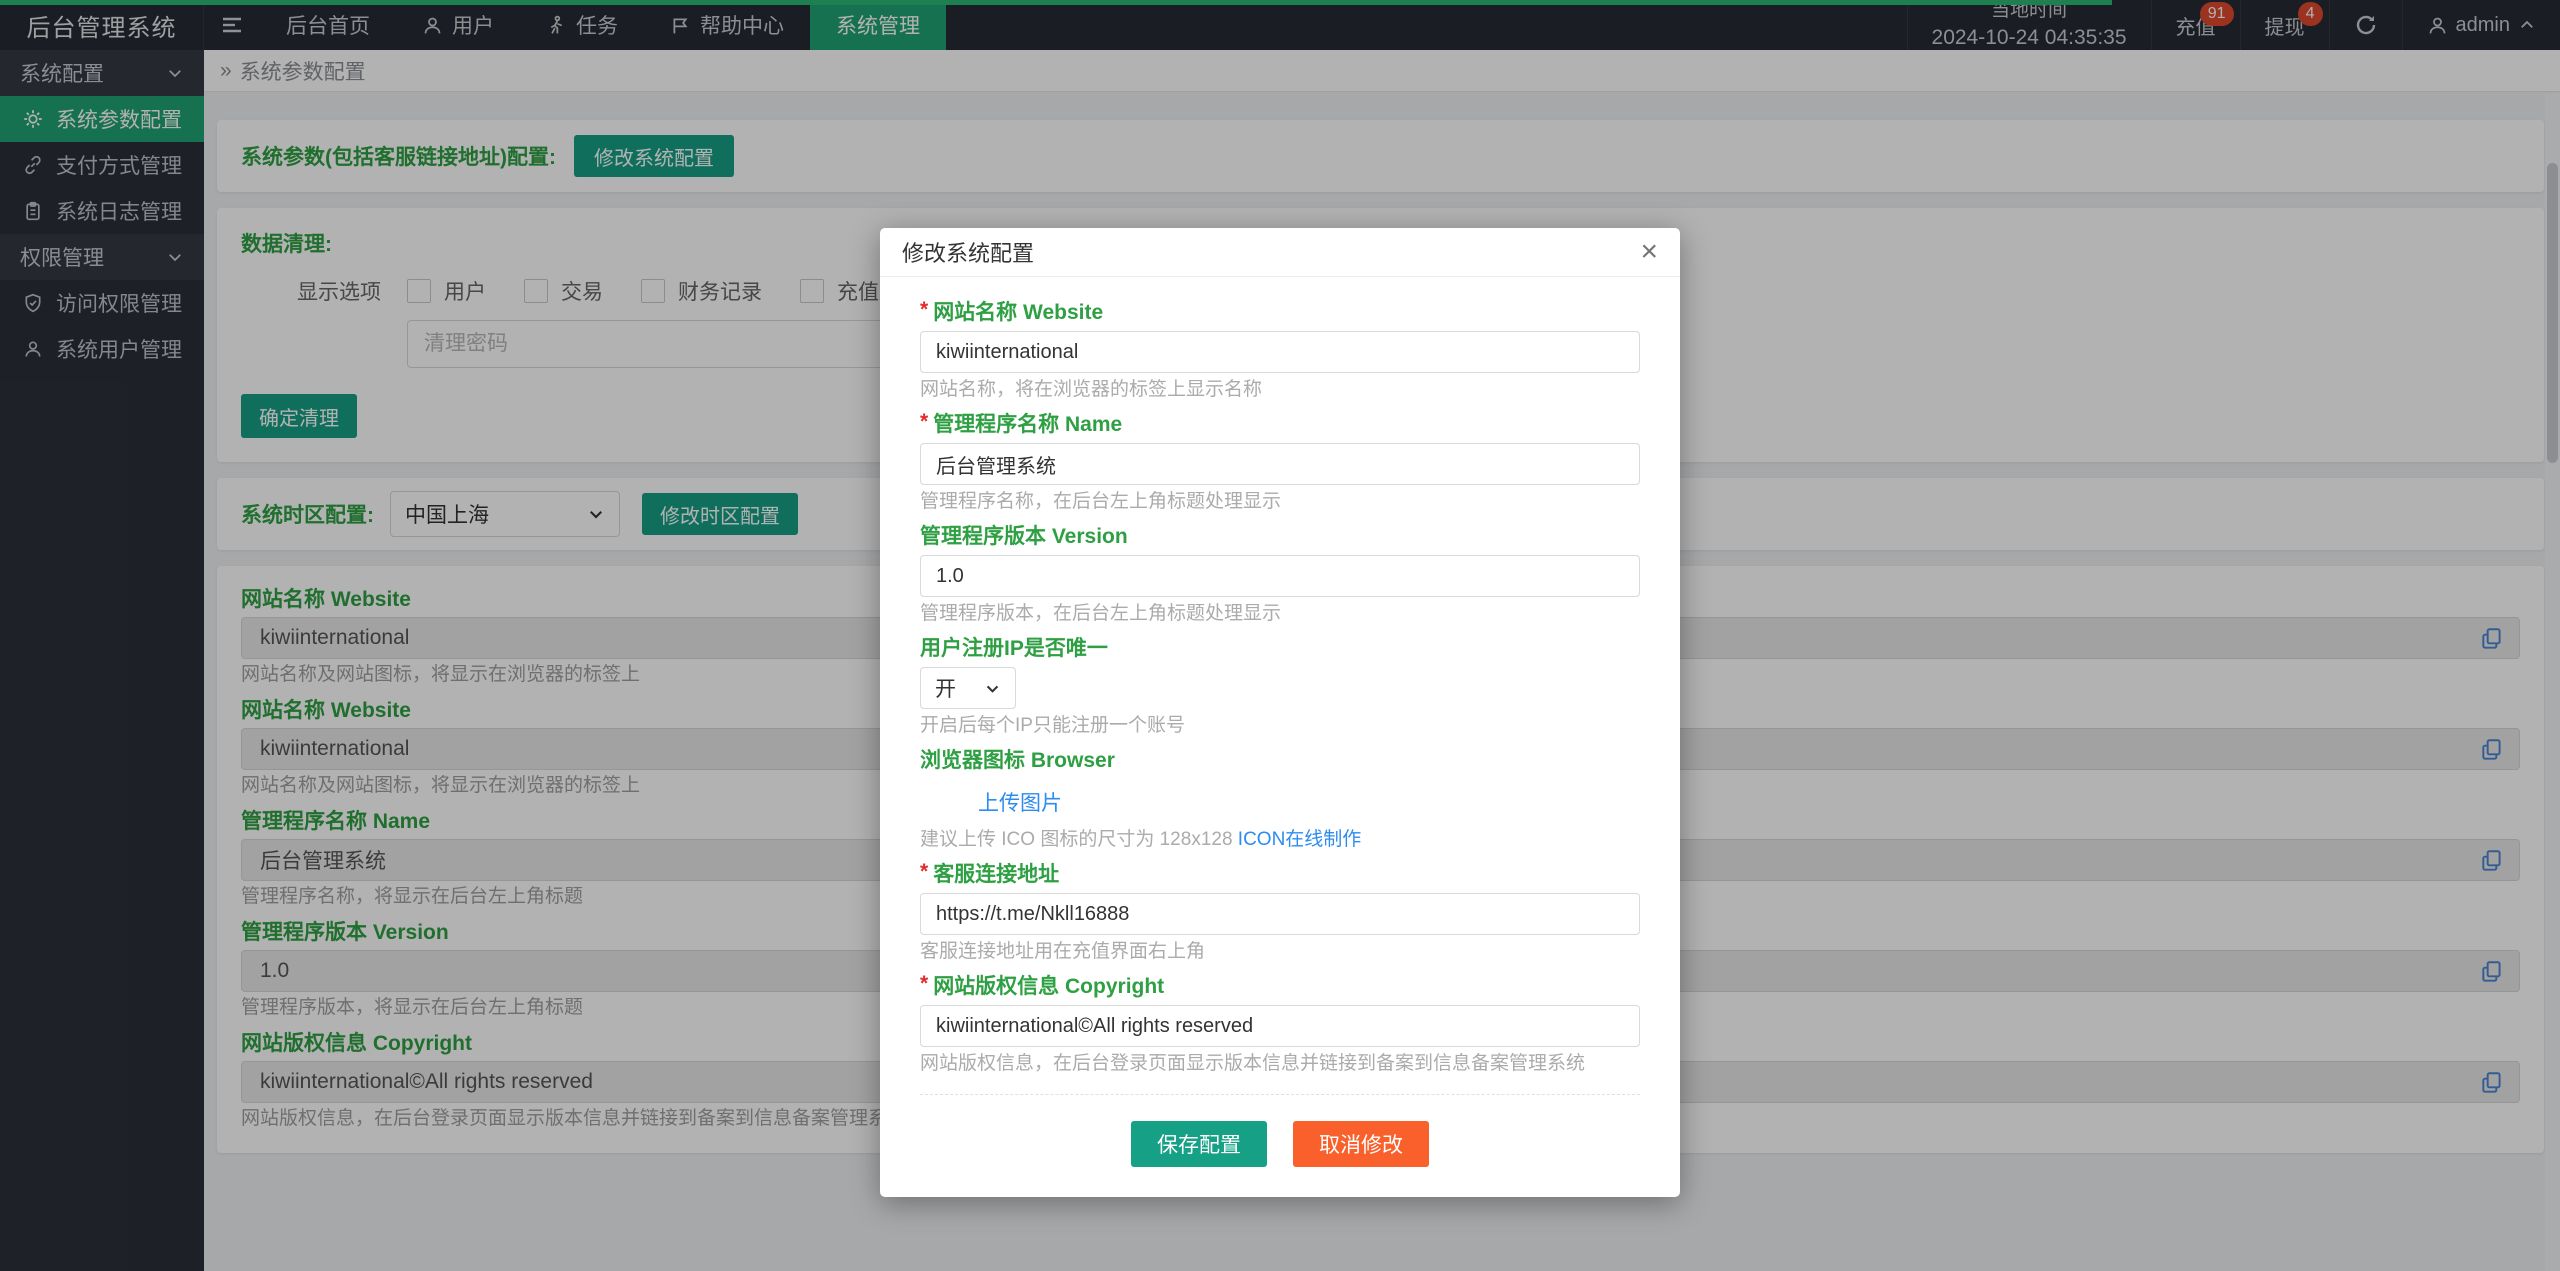  I want to click on field-help: 建议上传 ICO 图标的尺寸为 128x128 ICON在线制作, so click(1280, 839).